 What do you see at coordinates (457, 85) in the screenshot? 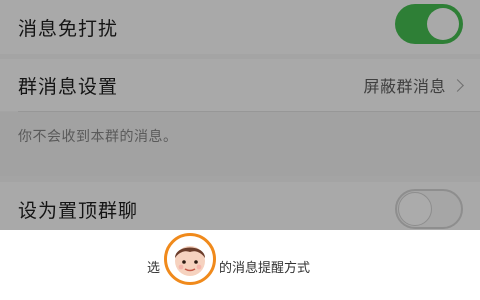
I see `chevron-right-icon` at bounding box center [457, 85].